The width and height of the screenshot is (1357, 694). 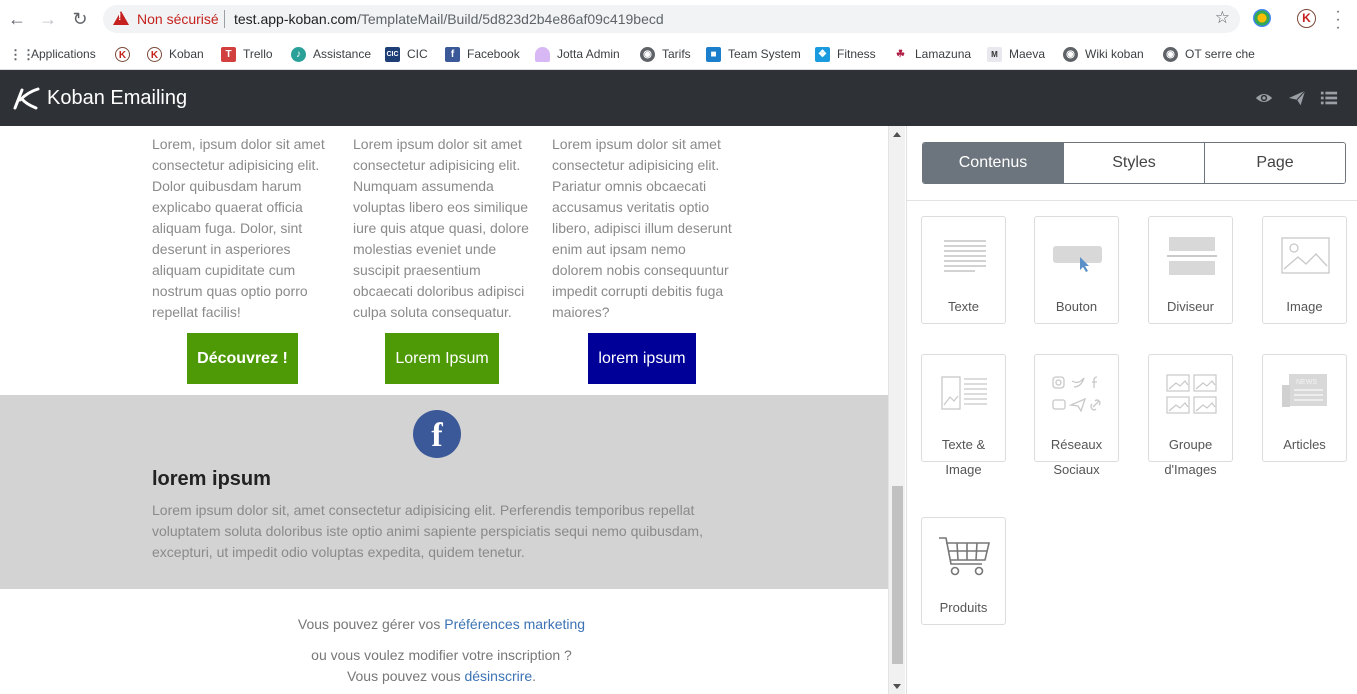 I want to click on preview-eye-icon, so click(x=1264, y=98).